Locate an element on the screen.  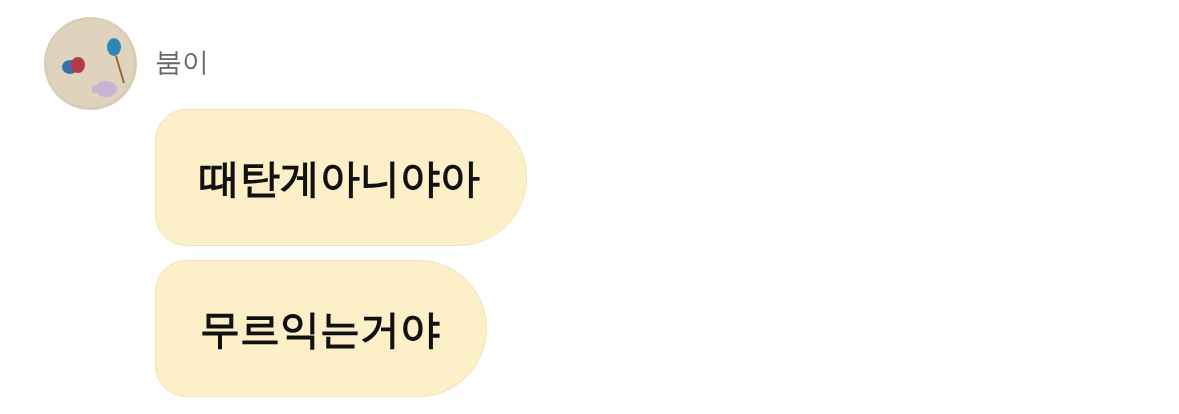
sender-name: 붐이 is located at coordinates (182, 62).